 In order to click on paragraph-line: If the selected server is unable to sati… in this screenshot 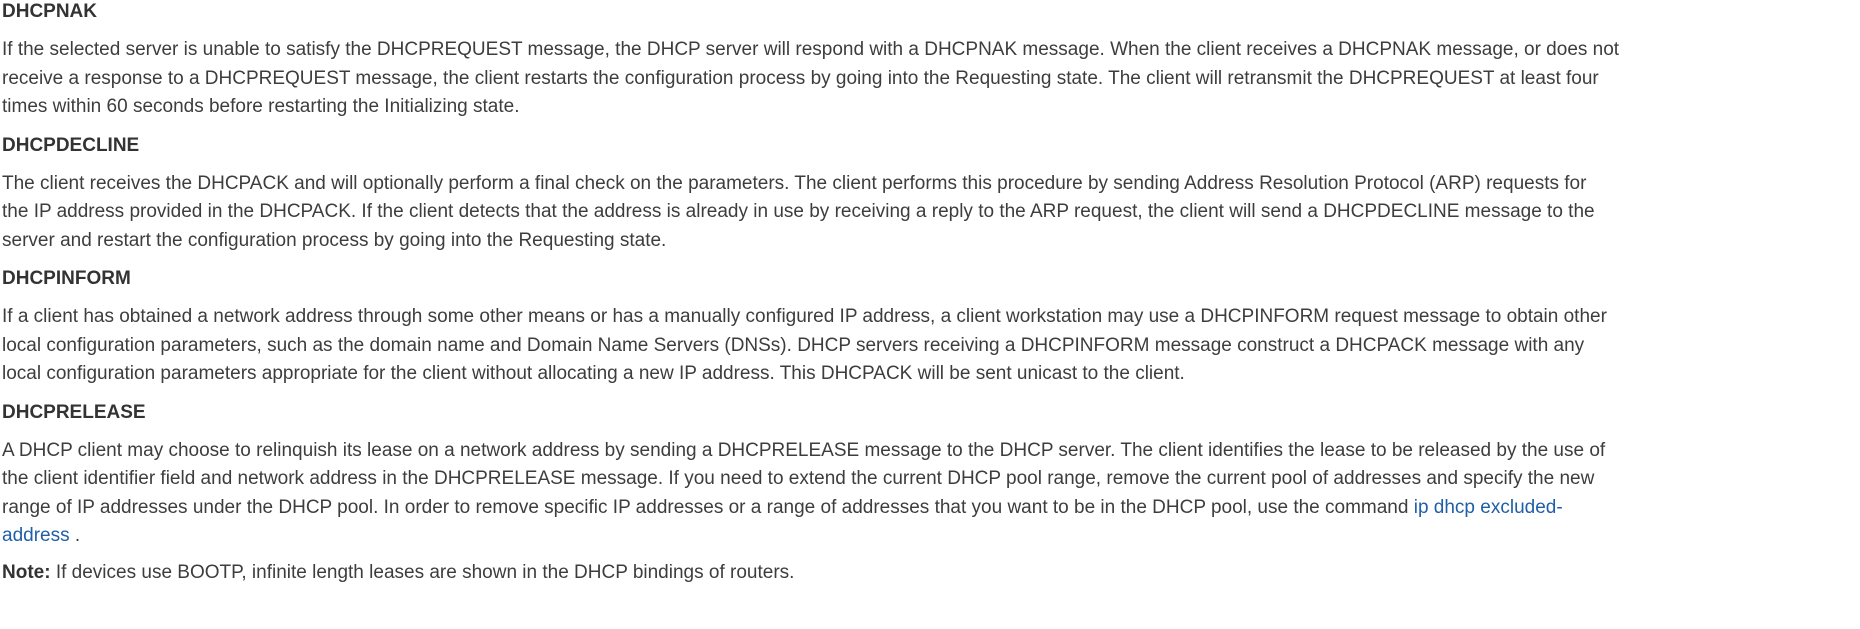, I will do `click(811, 49)`.